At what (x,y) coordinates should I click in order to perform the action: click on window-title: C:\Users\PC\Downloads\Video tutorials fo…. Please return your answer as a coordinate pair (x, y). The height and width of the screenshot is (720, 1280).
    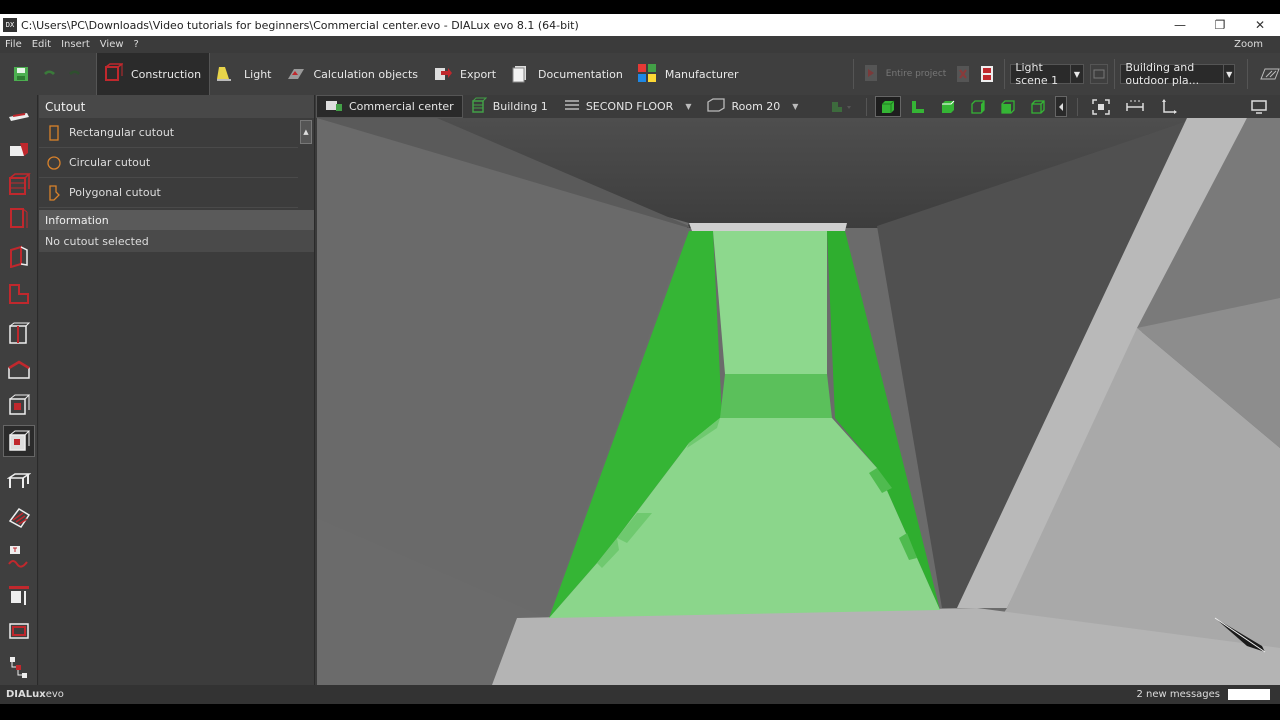
    Looking at the image, I should click on (300, 25).